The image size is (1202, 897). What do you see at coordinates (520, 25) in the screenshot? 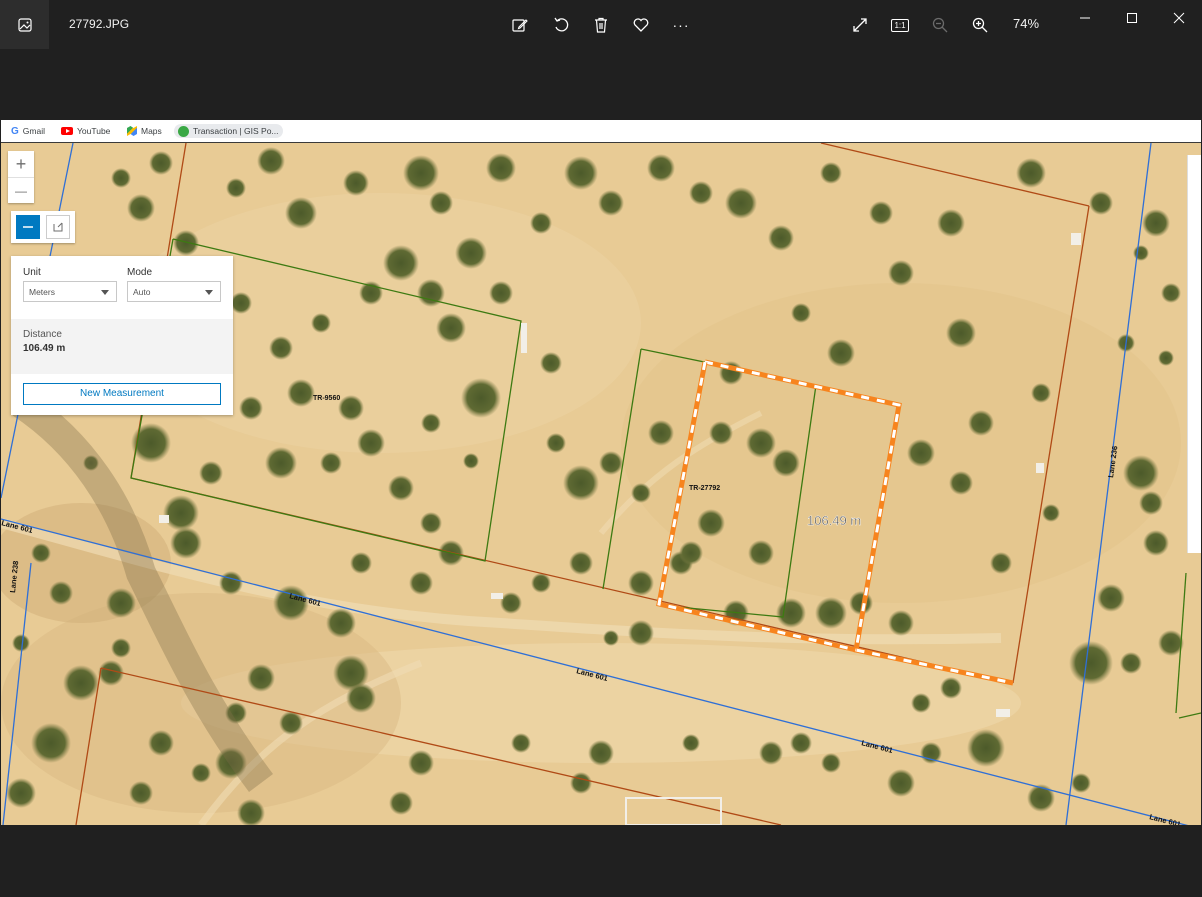
I see `edit-image-icon` at bounding box center [520, 25].